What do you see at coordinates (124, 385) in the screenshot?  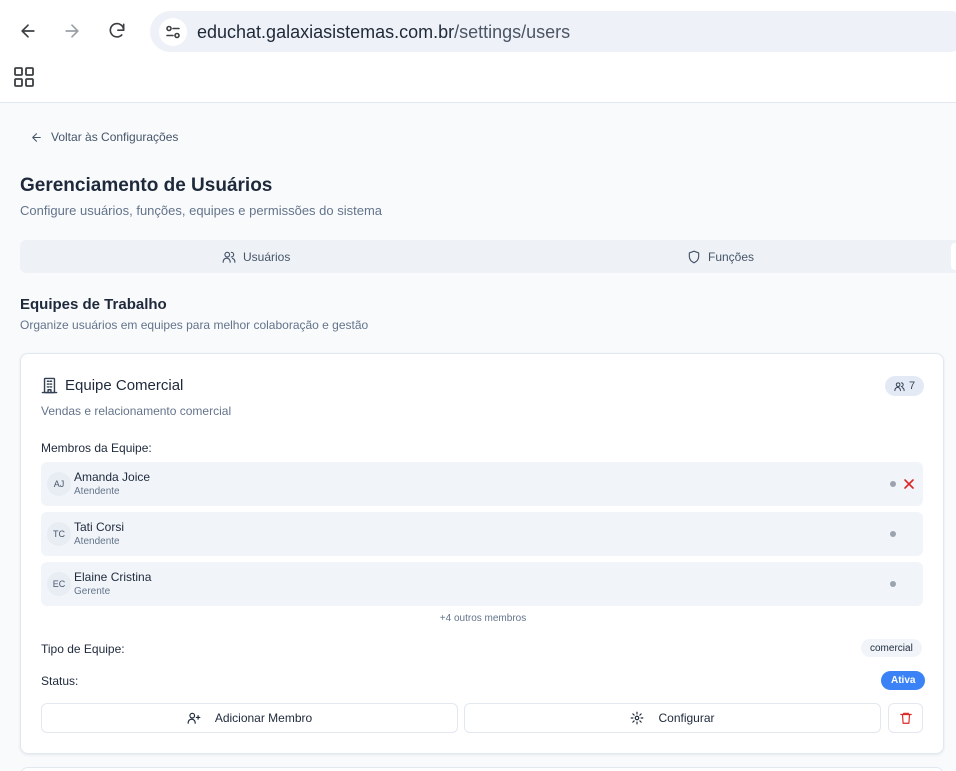 I see `team-name: Equipe Comercial` at bounding box center [124, 385].